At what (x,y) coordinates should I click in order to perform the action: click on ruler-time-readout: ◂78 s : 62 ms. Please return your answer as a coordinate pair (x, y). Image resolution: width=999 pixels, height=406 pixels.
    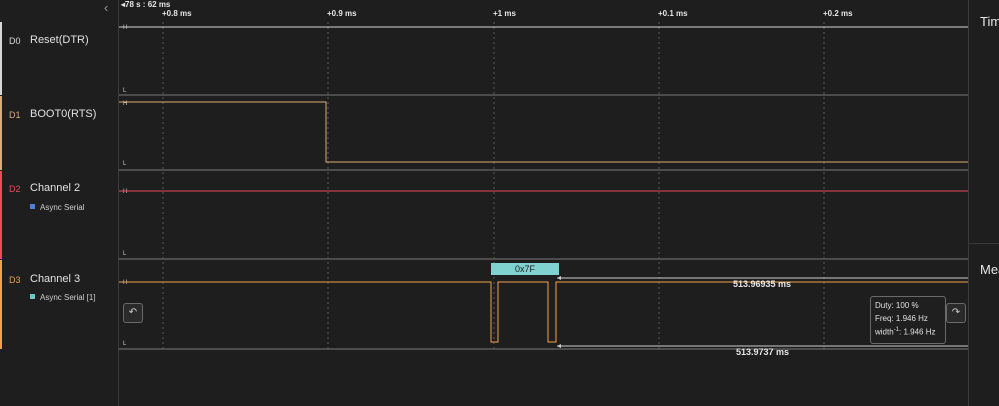
    Looking at the image, I should click on (146, 4).